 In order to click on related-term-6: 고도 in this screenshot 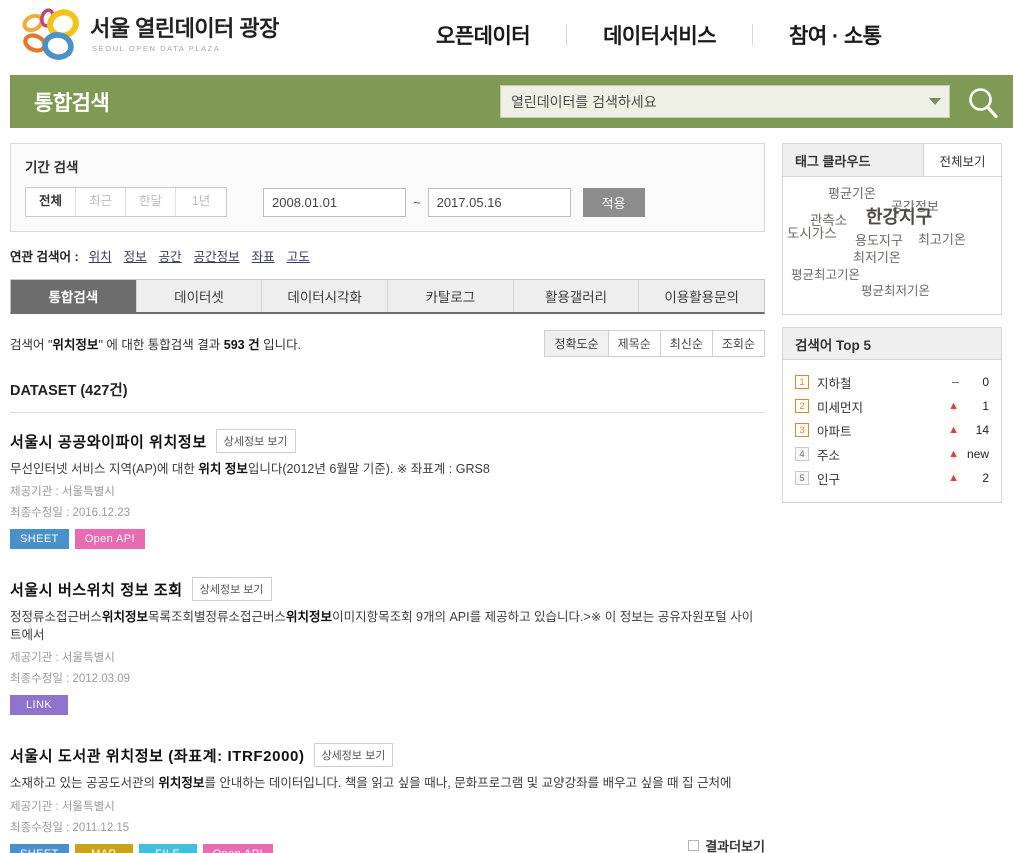, I will do `click(298, 255)`.